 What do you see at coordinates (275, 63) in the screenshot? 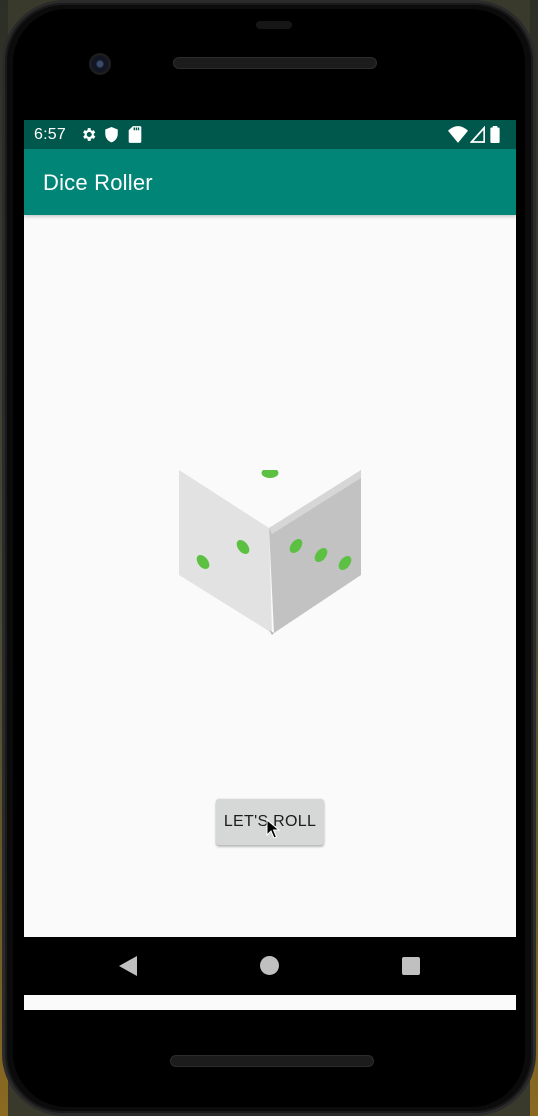
I see `top-speaker-grille` at bounding box center [275, 63].